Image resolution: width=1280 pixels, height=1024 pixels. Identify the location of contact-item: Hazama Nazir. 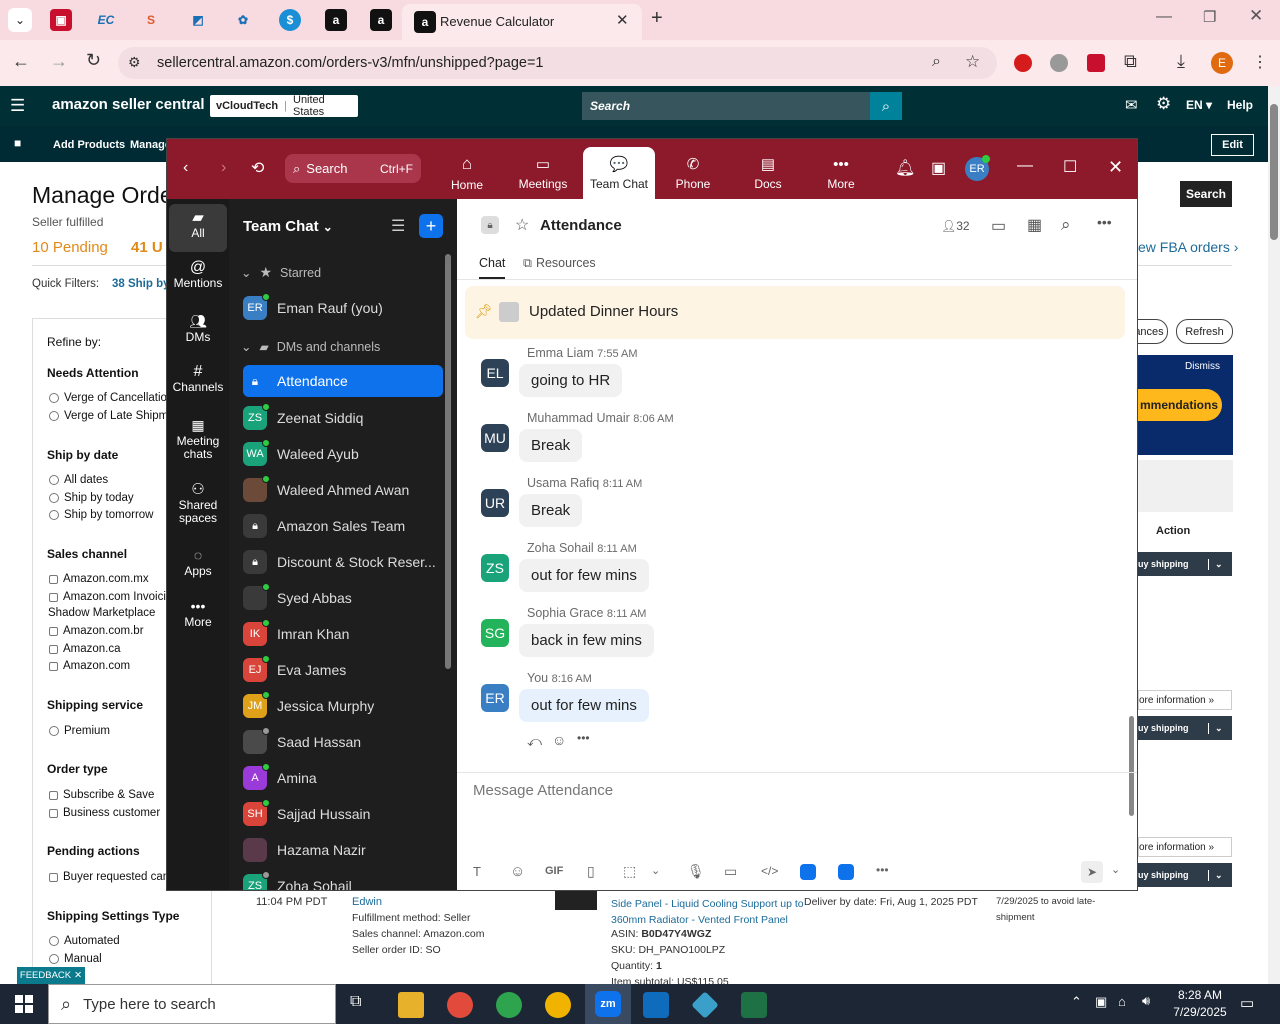
(343, 850).